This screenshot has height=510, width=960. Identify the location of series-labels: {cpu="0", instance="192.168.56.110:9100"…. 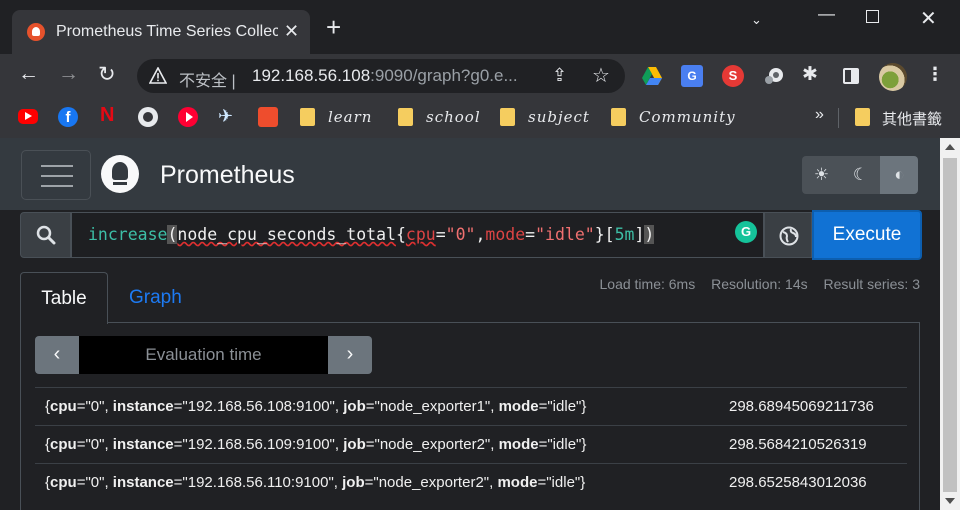
(315, 482).